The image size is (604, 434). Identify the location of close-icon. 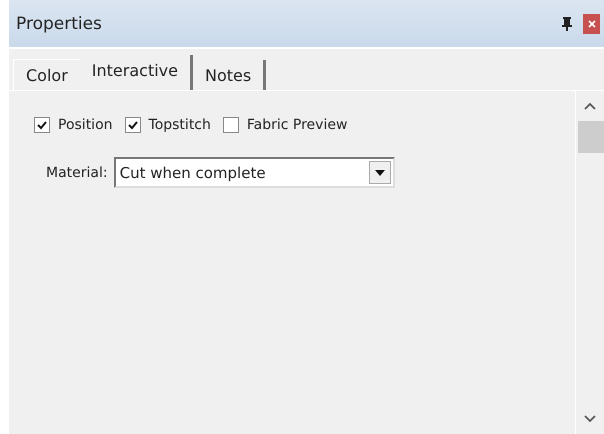
(592, 24).